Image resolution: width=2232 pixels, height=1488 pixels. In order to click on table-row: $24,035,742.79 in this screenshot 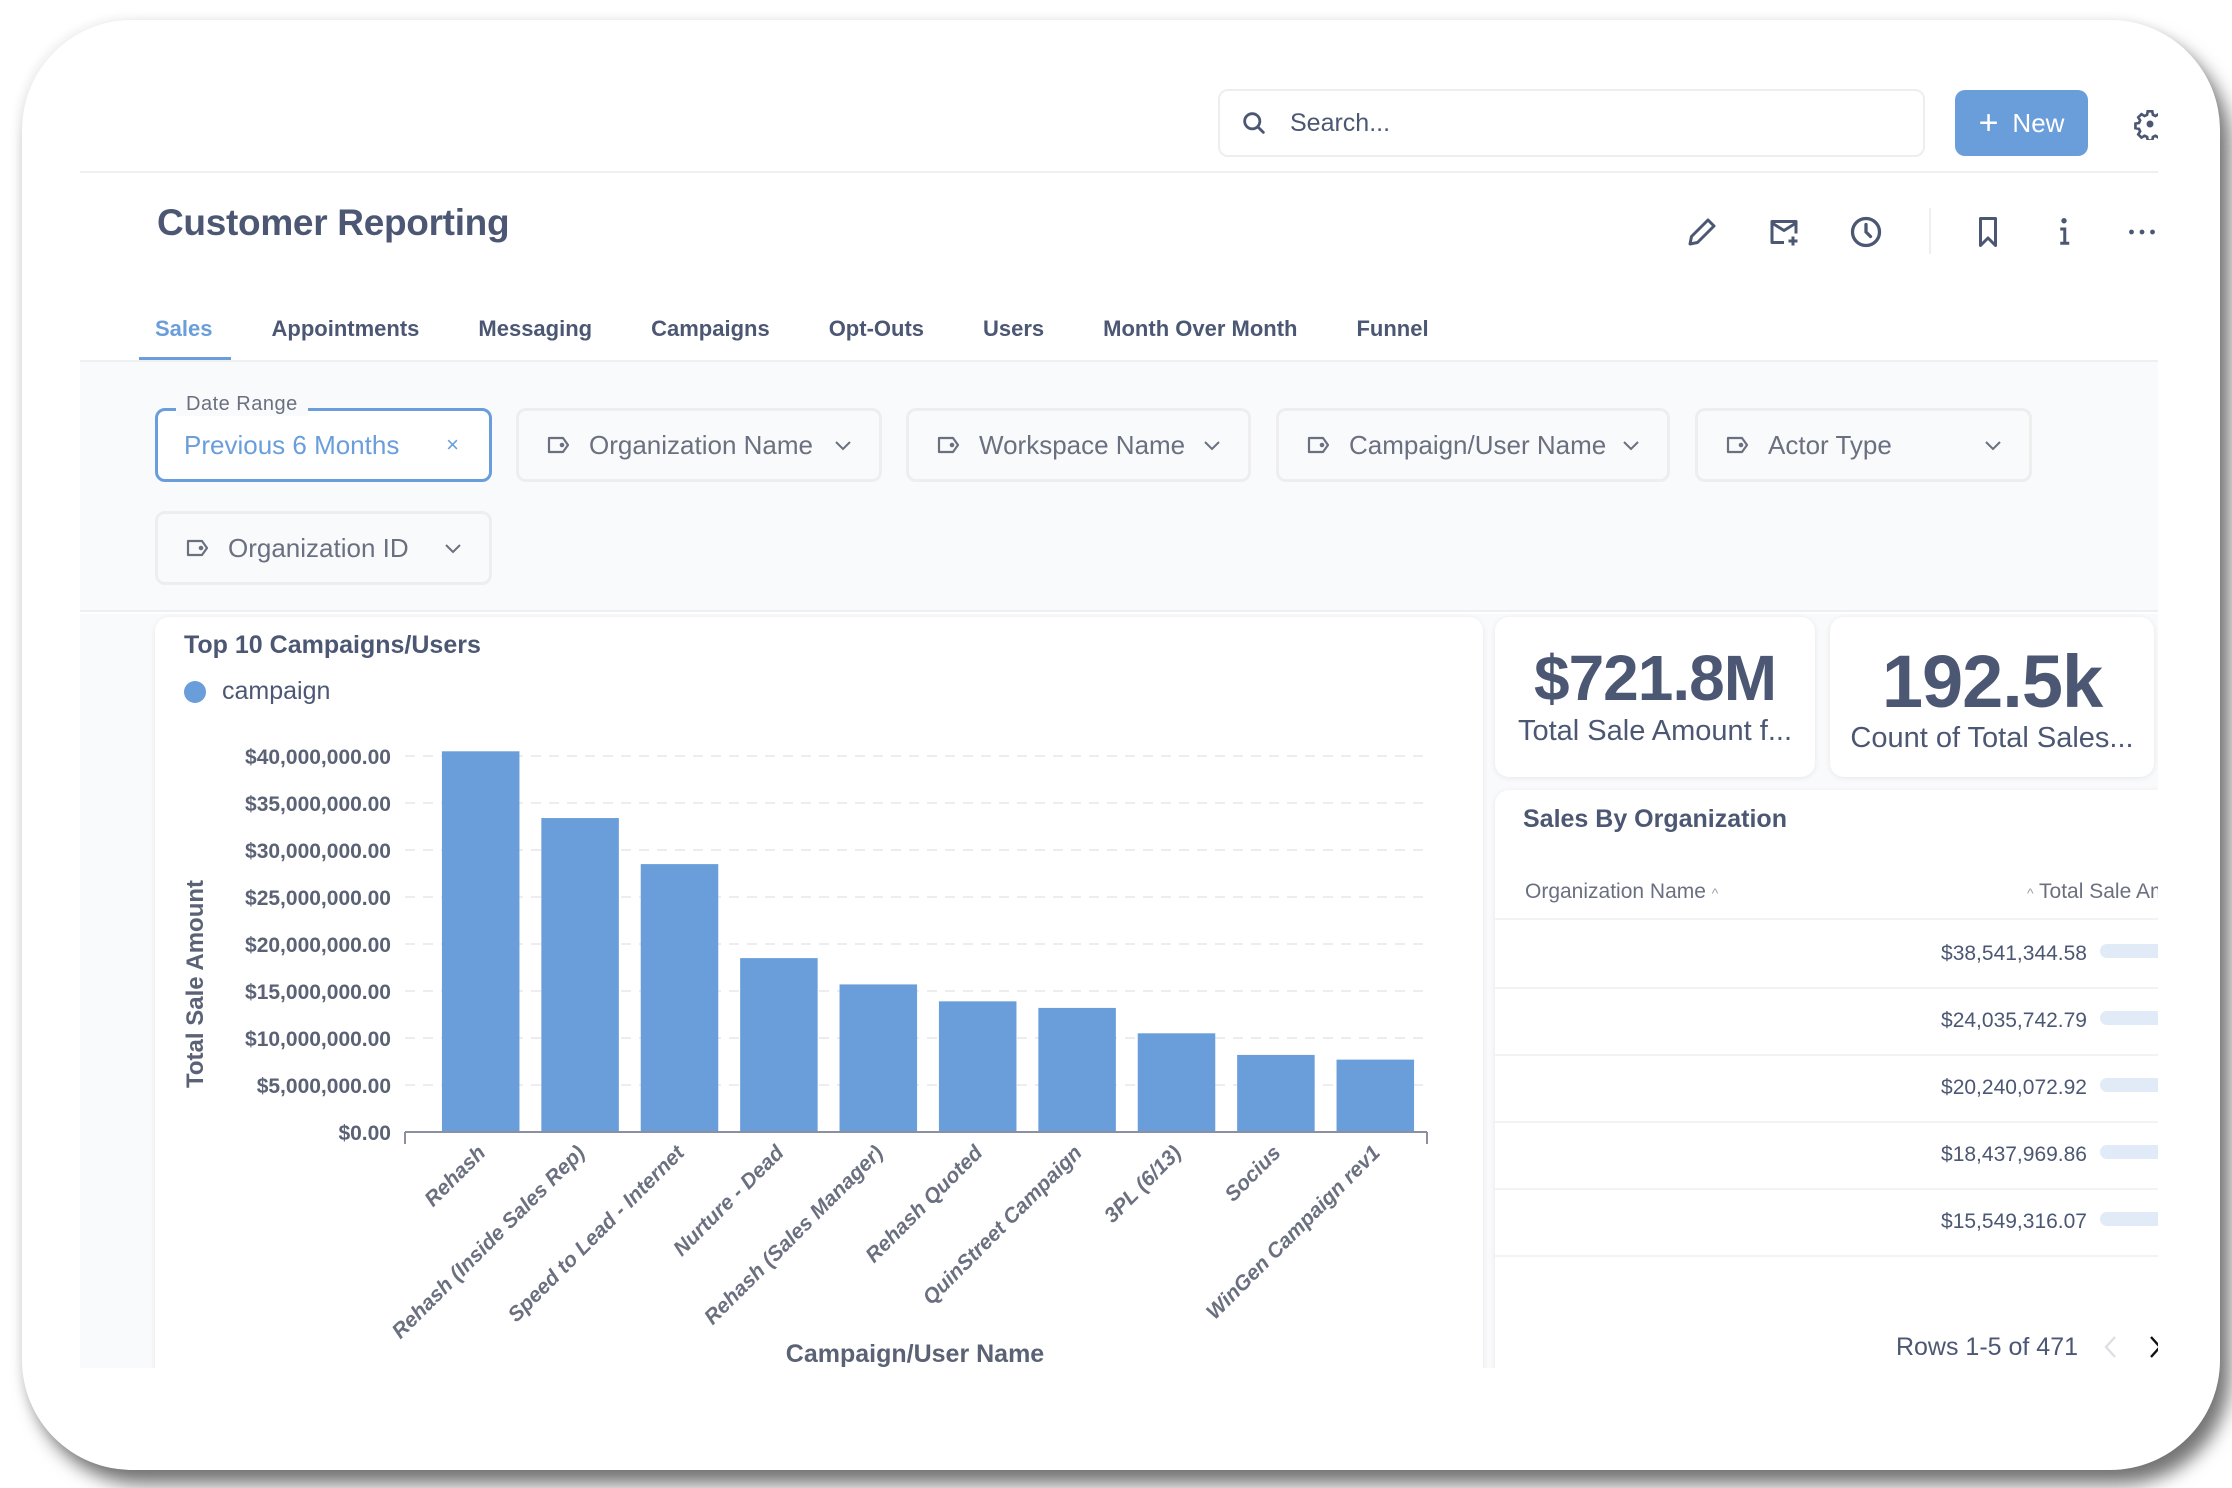, I will do `click(1826, 1022)`.